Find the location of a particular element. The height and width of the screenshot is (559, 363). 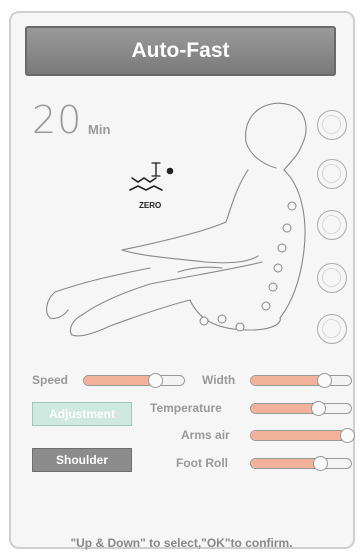

arms-air-slider-knob is located at coordinates (347, 435).